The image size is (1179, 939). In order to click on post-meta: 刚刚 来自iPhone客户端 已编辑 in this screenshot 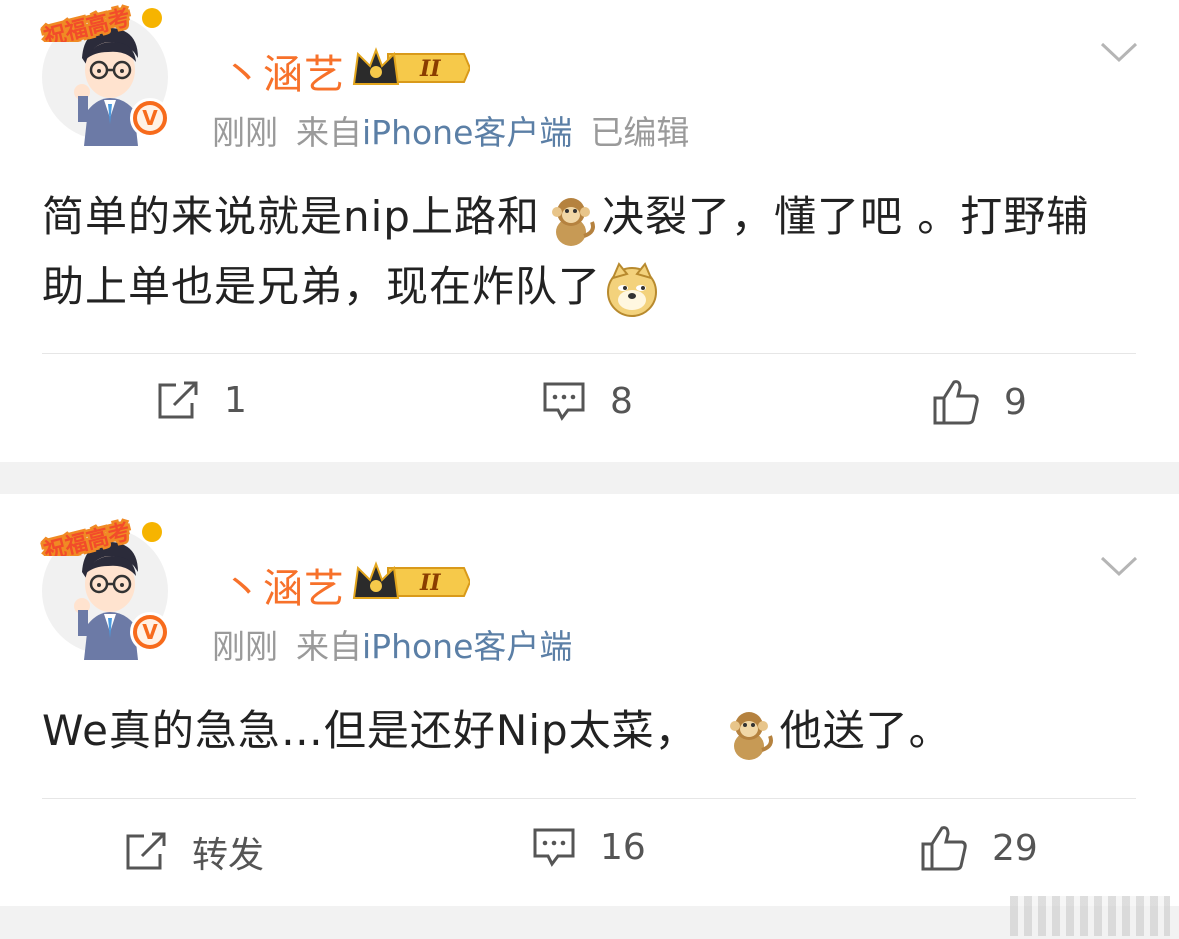, I will do `click(450, 130)`.